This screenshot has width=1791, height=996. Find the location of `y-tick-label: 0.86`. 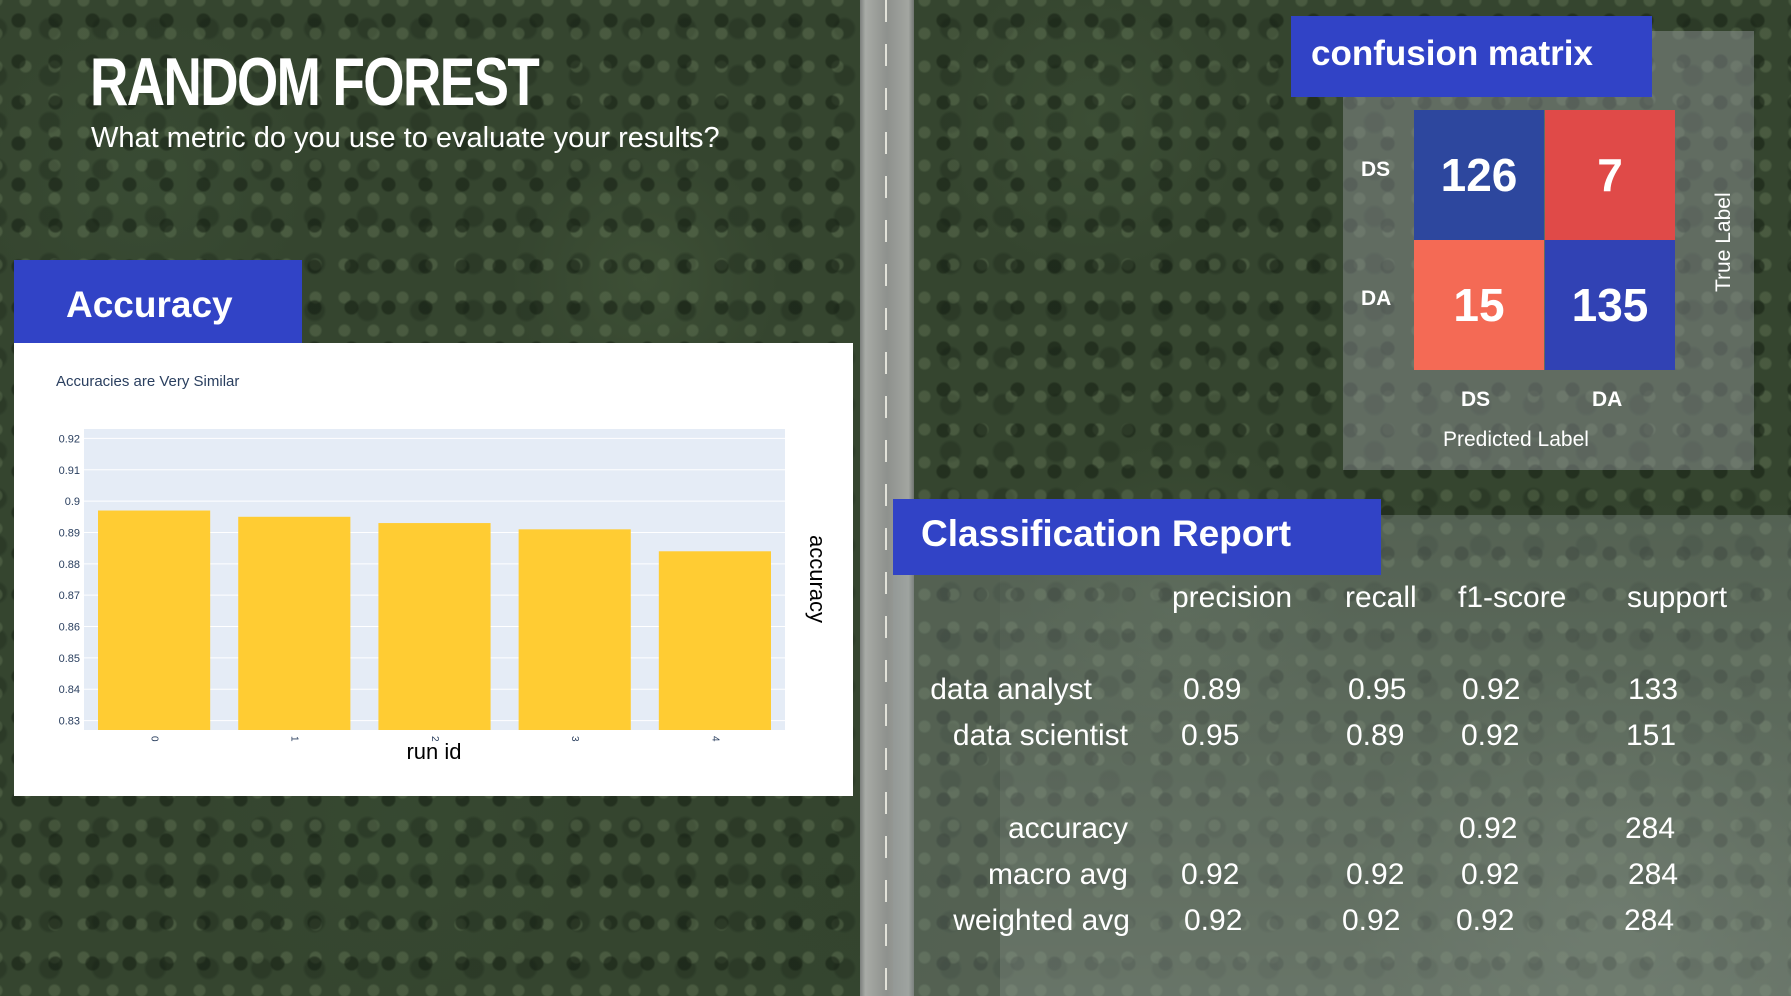

y-tick-label: 0.86 is located at coordinates (69, 628).